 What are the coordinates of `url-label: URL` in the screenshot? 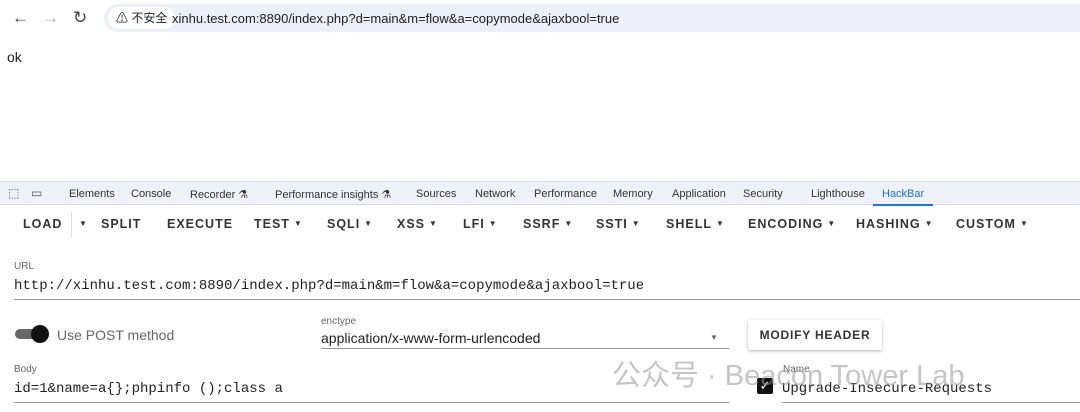 It's located at (24, 266).